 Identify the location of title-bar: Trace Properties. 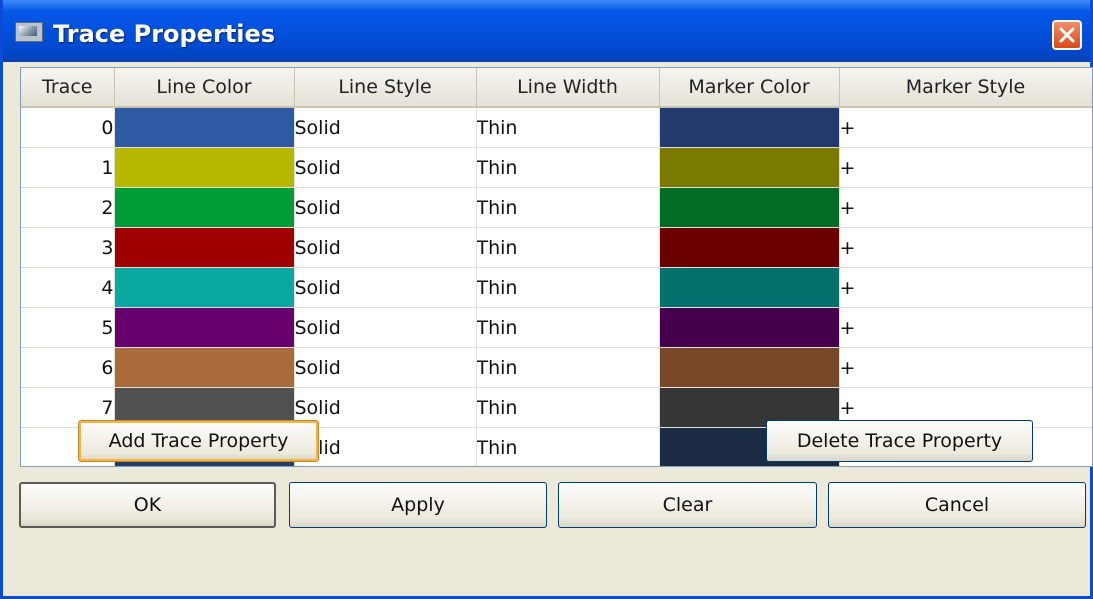
(546, 31).